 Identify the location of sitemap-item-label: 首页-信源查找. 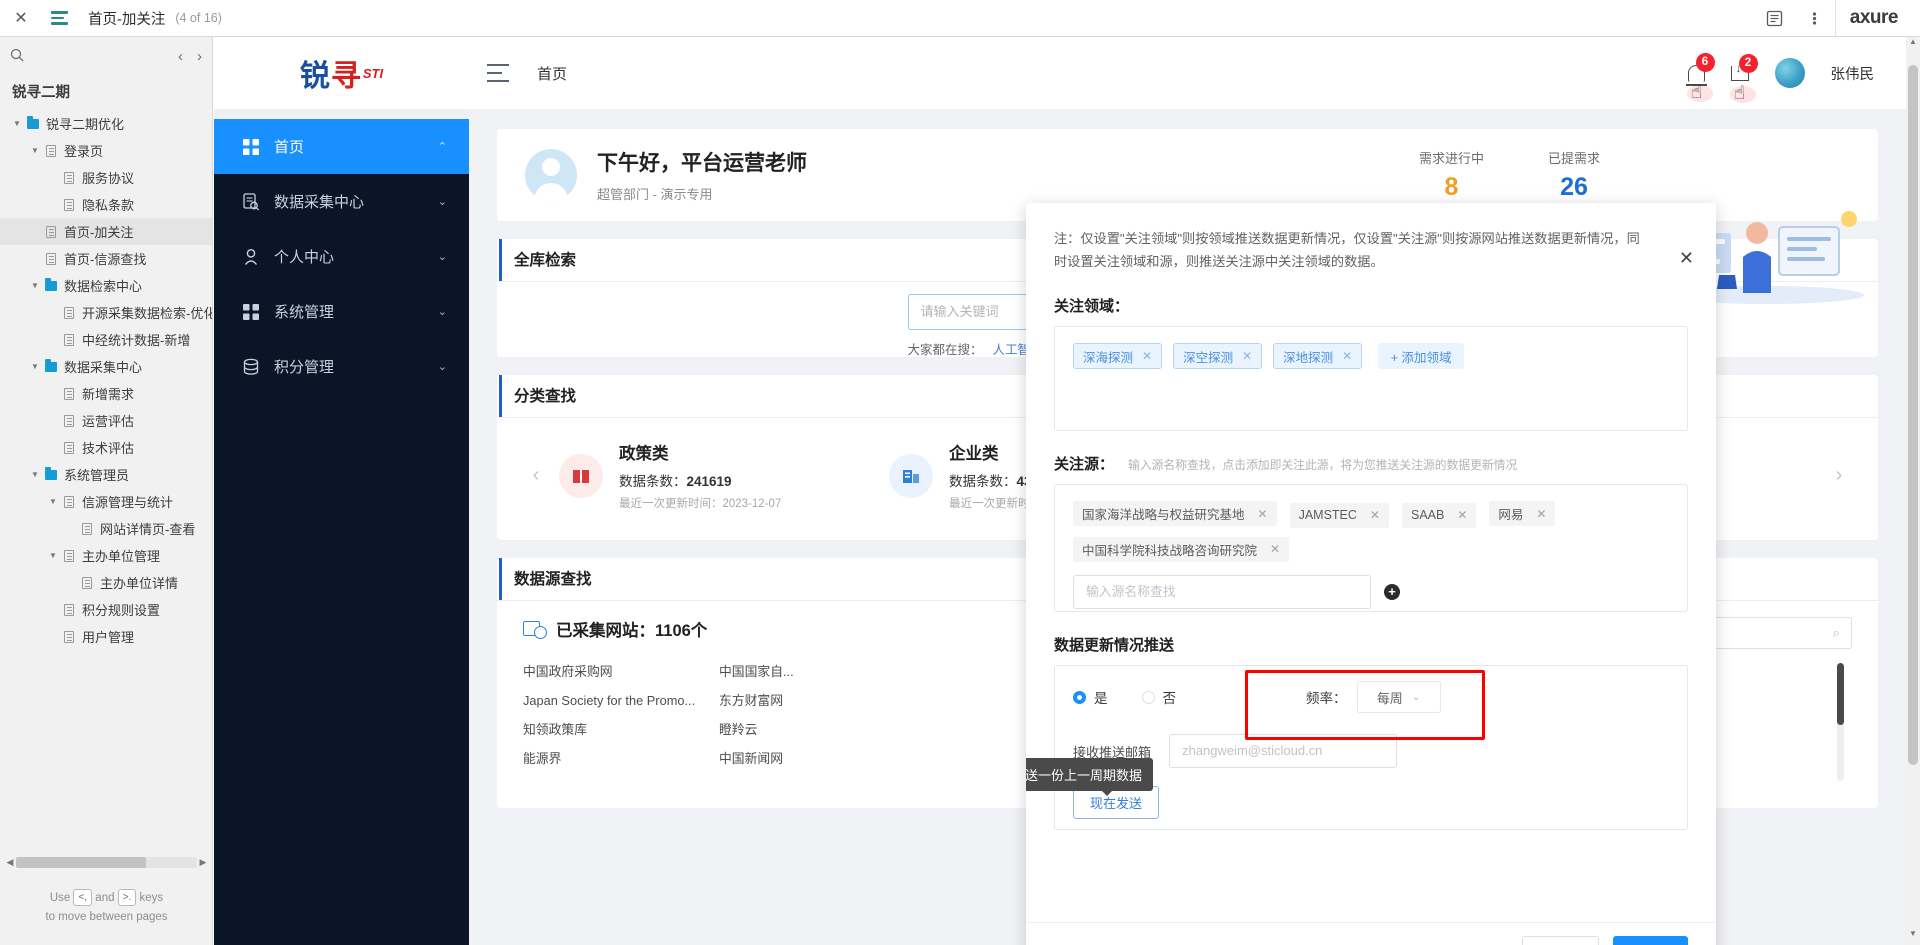
(105, 259).